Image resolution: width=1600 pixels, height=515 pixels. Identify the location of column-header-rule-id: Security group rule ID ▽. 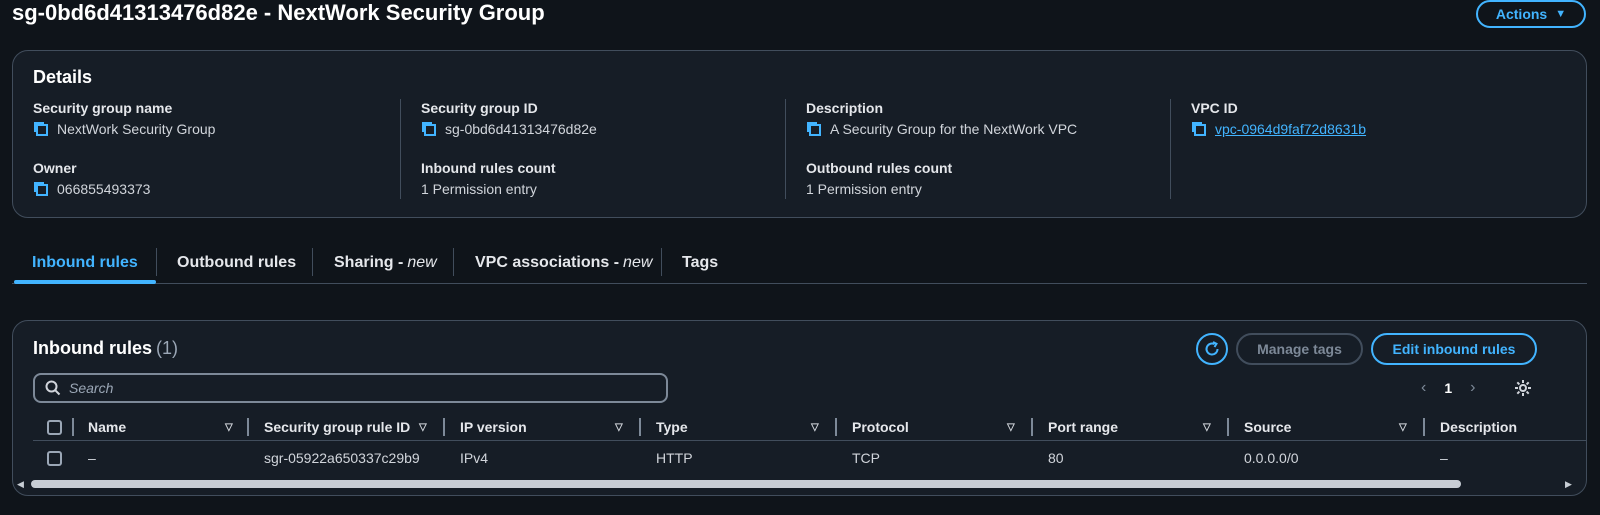
(349, 427).